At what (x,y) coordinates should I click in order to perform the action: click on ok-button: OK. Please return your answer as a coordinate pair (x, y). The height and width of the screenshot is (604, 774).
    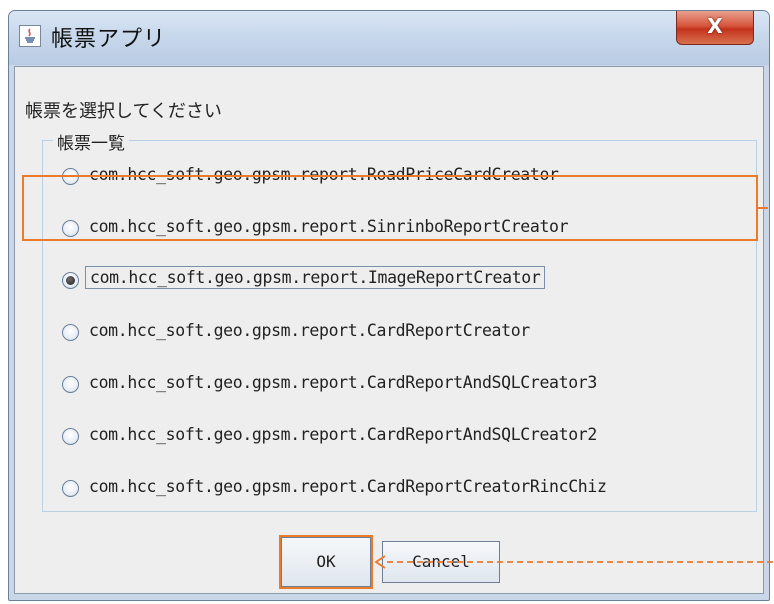
    Looking at the image, I should click on (326, 562).